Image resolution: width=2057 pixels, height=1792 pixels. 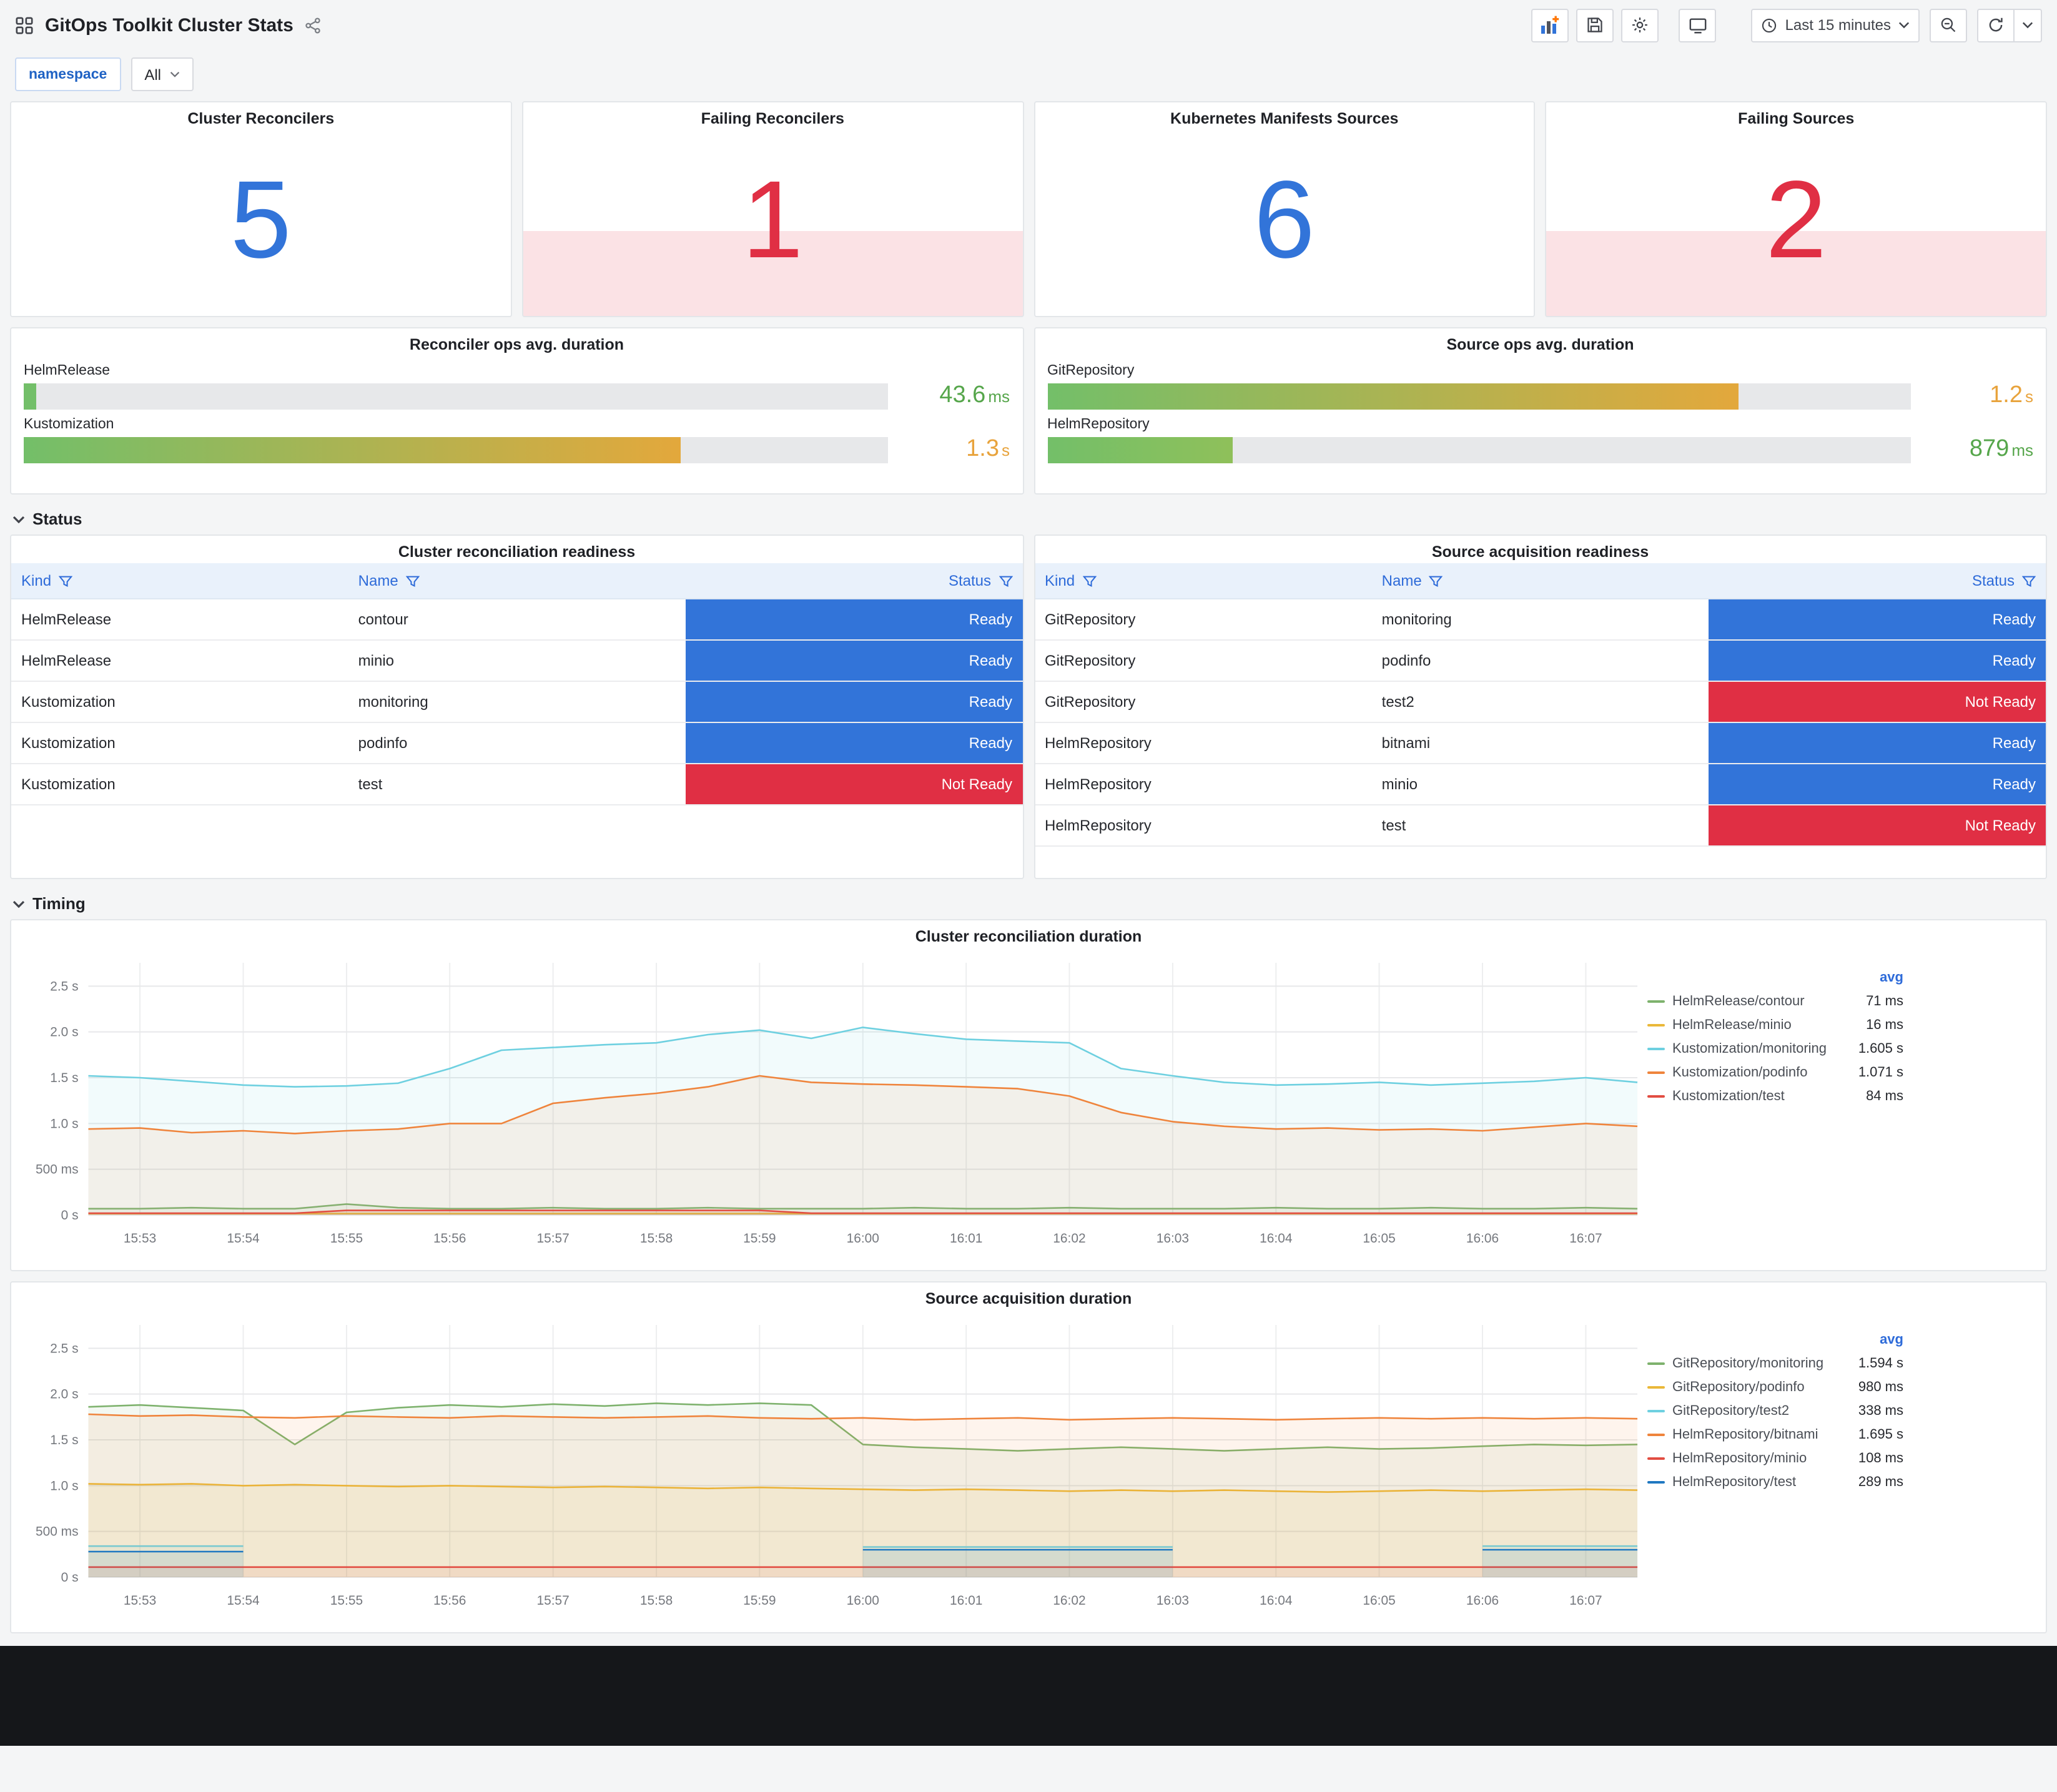 What do you see at coordinates (1761, 1072) in the screenshot?
I see `series-name: Kustomization/podinfo` at bounding box center [1761, 1072].